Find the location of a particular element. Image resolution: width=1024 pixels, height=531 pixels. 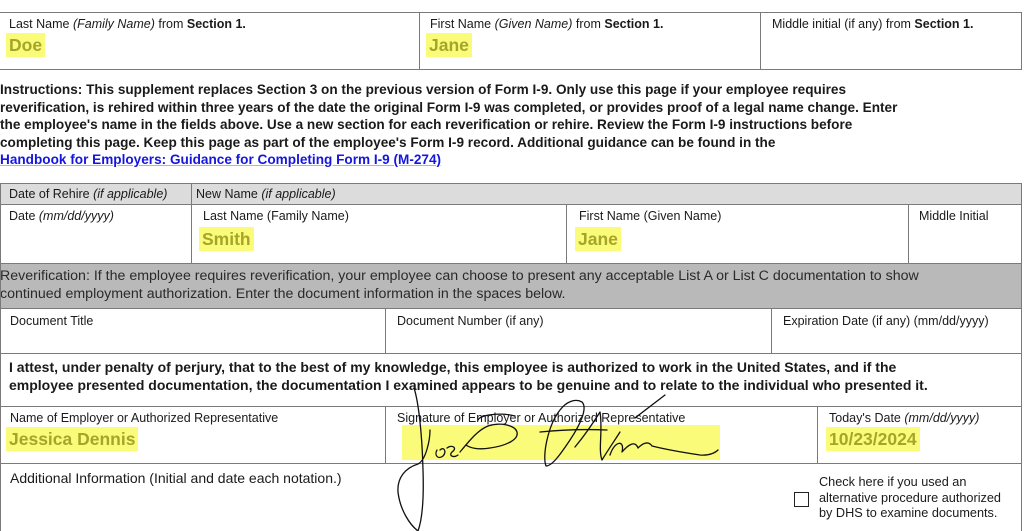

signature-stroke-s is located at coordinates (452, 451).